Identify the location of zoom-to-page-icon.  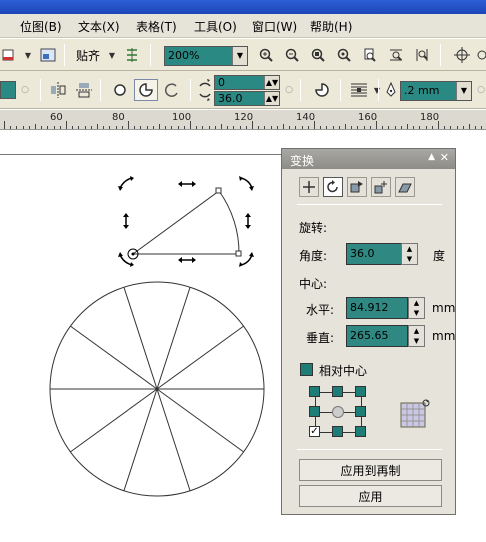
(370, 55).